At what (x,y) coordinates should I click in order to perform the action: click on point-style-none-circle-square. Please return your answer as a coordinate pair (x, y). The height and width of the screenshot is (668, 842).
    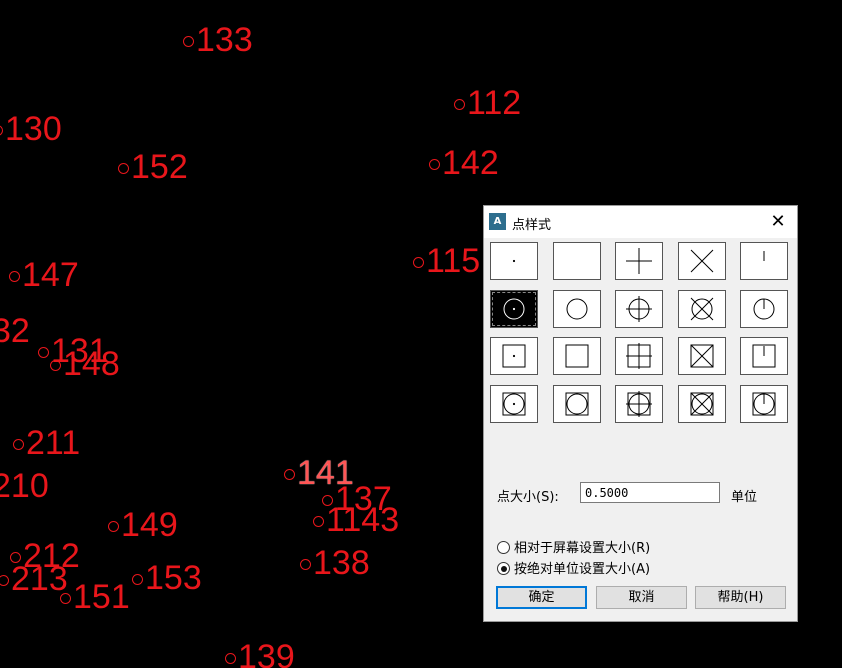
    Looking at the image, I should click on (576, 403).